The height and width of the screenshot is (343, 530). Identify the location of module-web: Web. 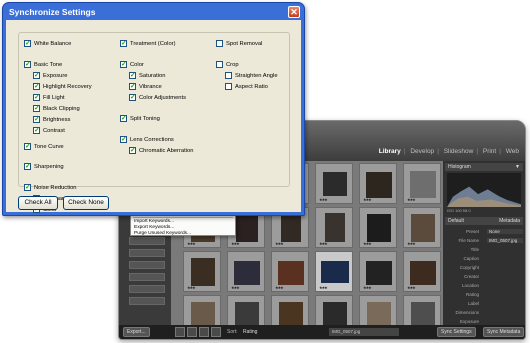
(512, 151).